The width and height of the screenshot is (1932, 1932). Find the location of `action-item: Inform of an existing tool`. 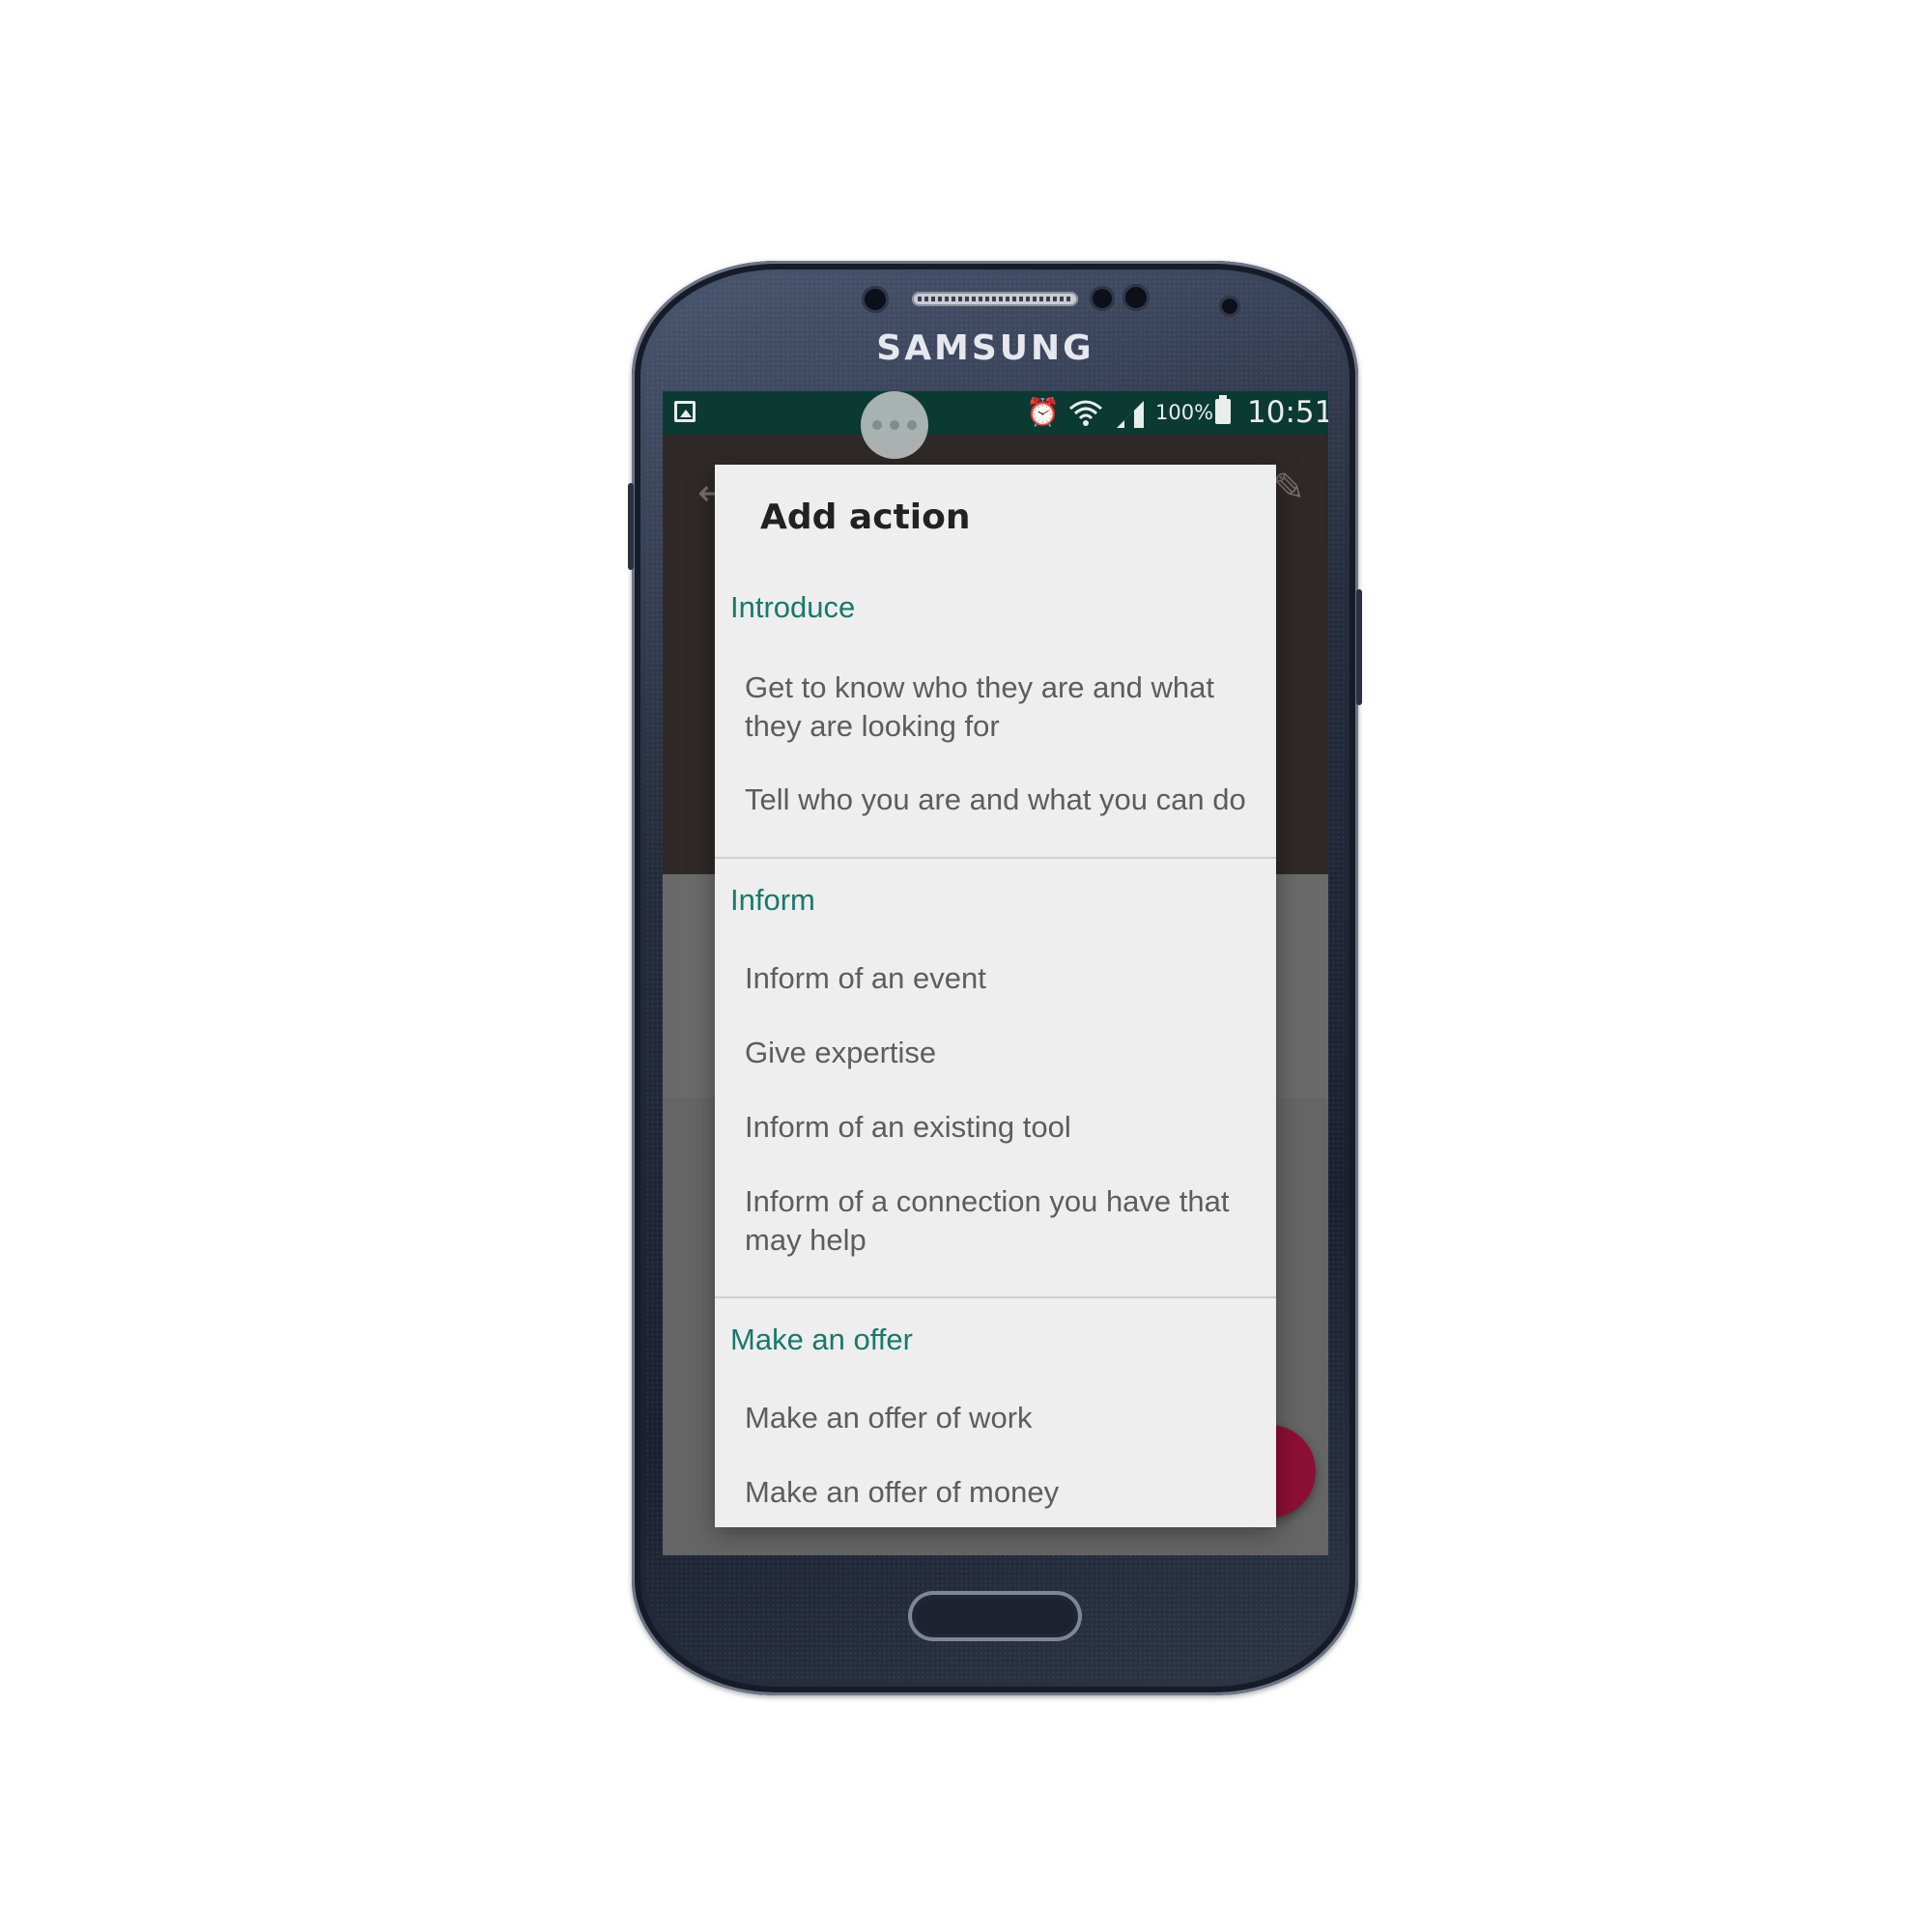

action-item: Inform of an existing tool is located at coordinates (996, 1127).